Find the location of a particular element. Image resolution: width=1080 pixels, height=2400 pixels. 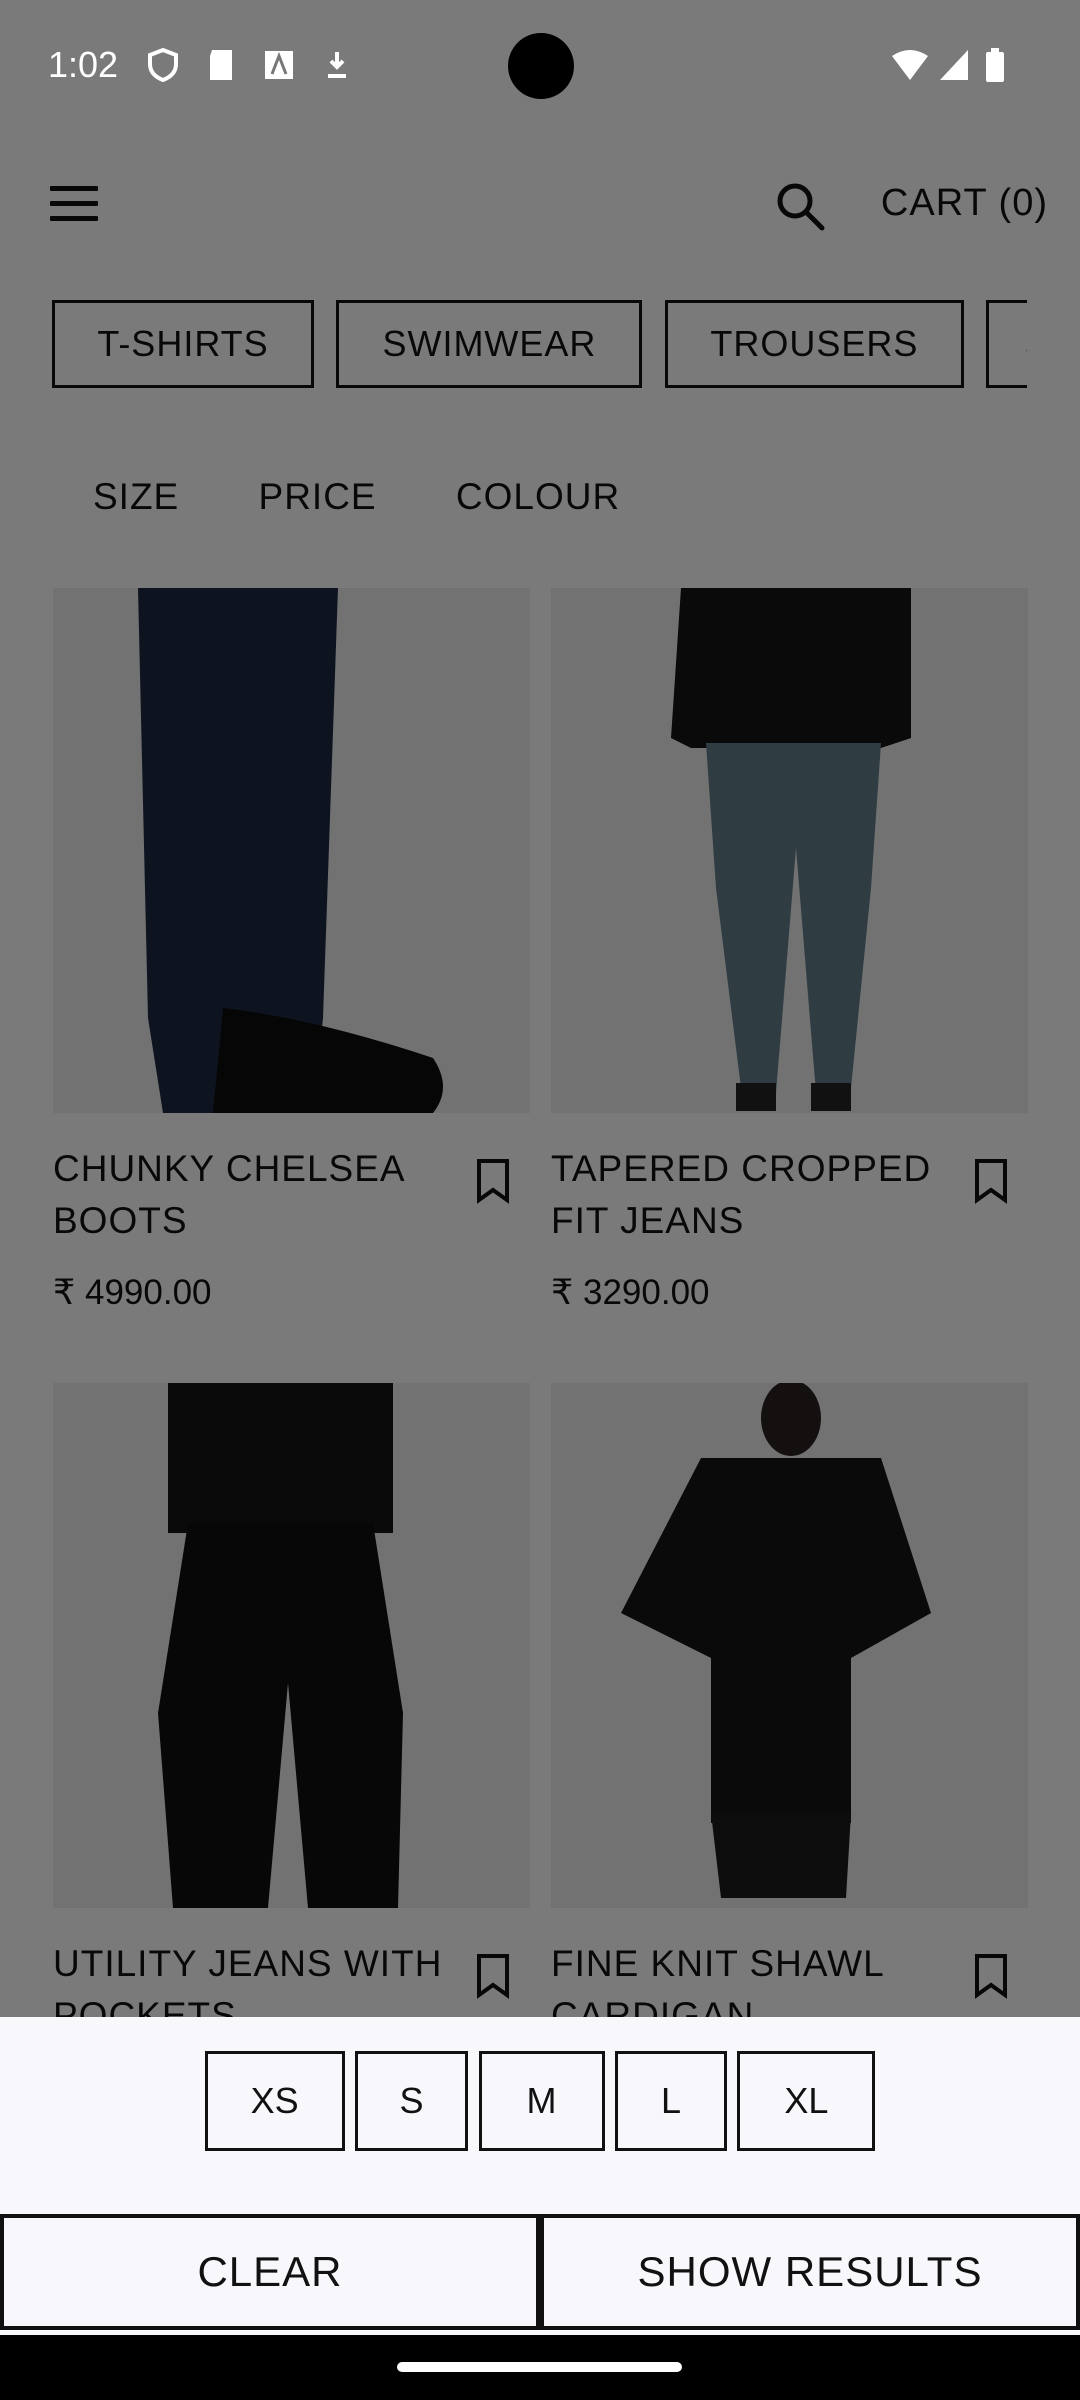

sheet-actions: CLEAR SHOW RESULTS is located at coordinates (540, 2272).